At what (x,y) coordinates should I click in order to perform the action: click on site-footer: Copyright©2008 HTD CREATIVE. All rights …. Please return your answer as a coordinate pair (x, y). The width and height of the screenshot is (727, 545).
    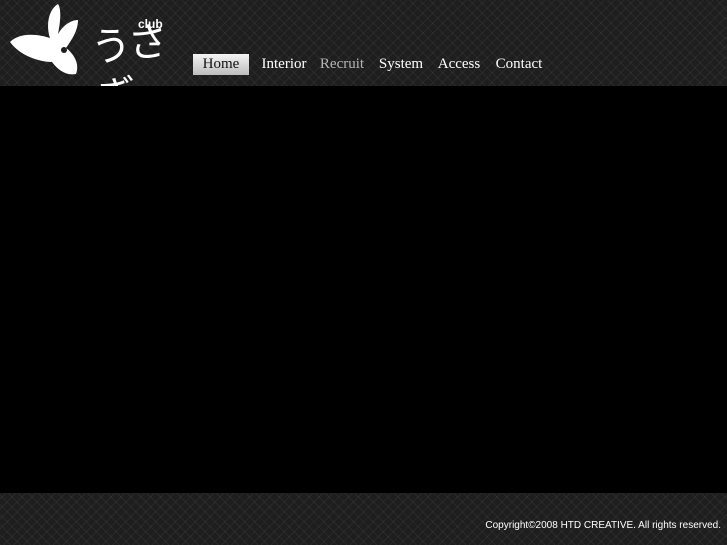
    Looking at the image, I should click on (363, 519).